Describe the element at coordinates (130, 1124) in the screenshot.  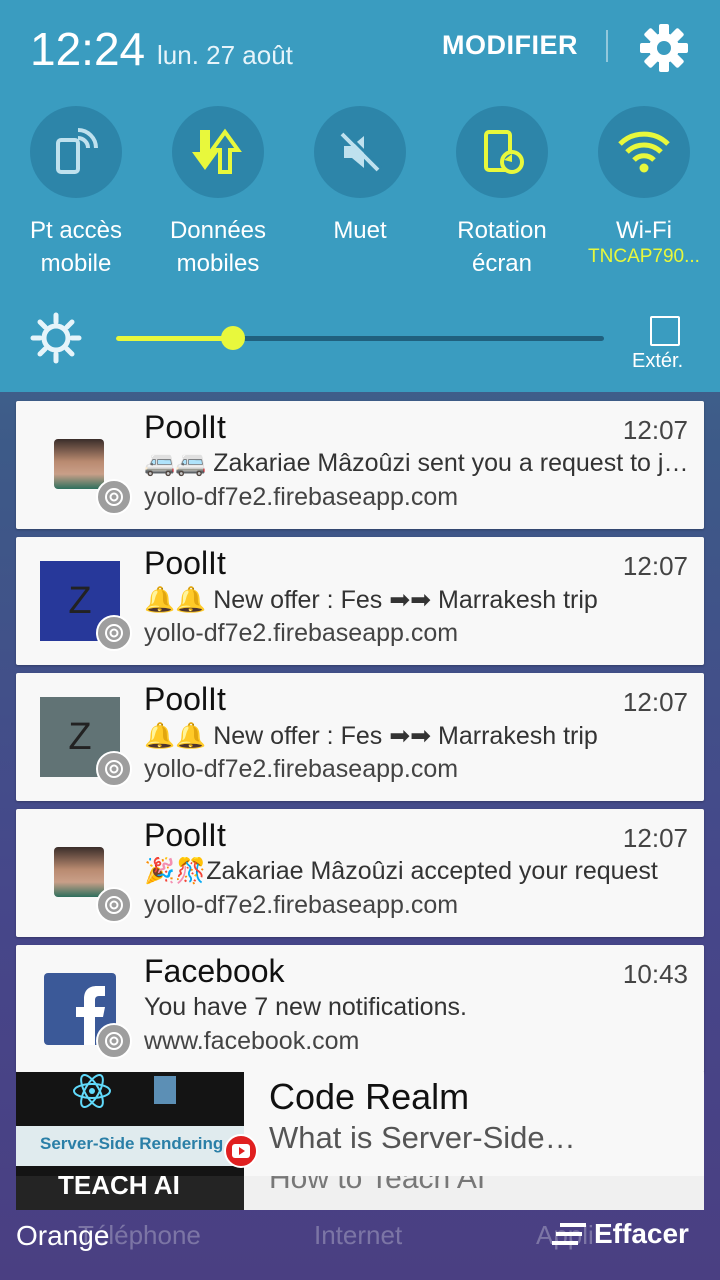
I see `video-thumbnail: Server-Side Rendering` at that location.